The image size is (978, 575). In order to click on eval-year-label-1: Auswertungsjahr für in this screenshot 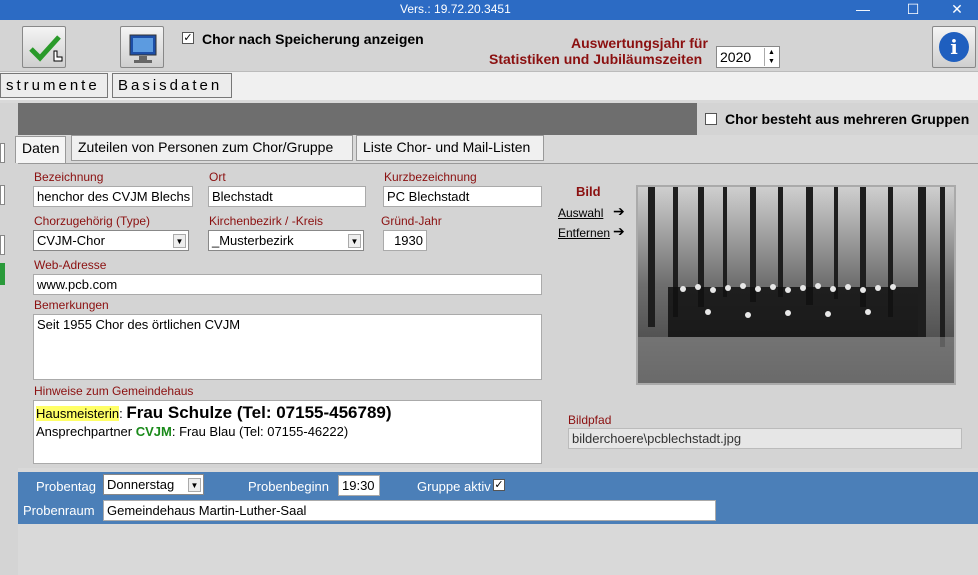, I will do `click(639, 43)`.